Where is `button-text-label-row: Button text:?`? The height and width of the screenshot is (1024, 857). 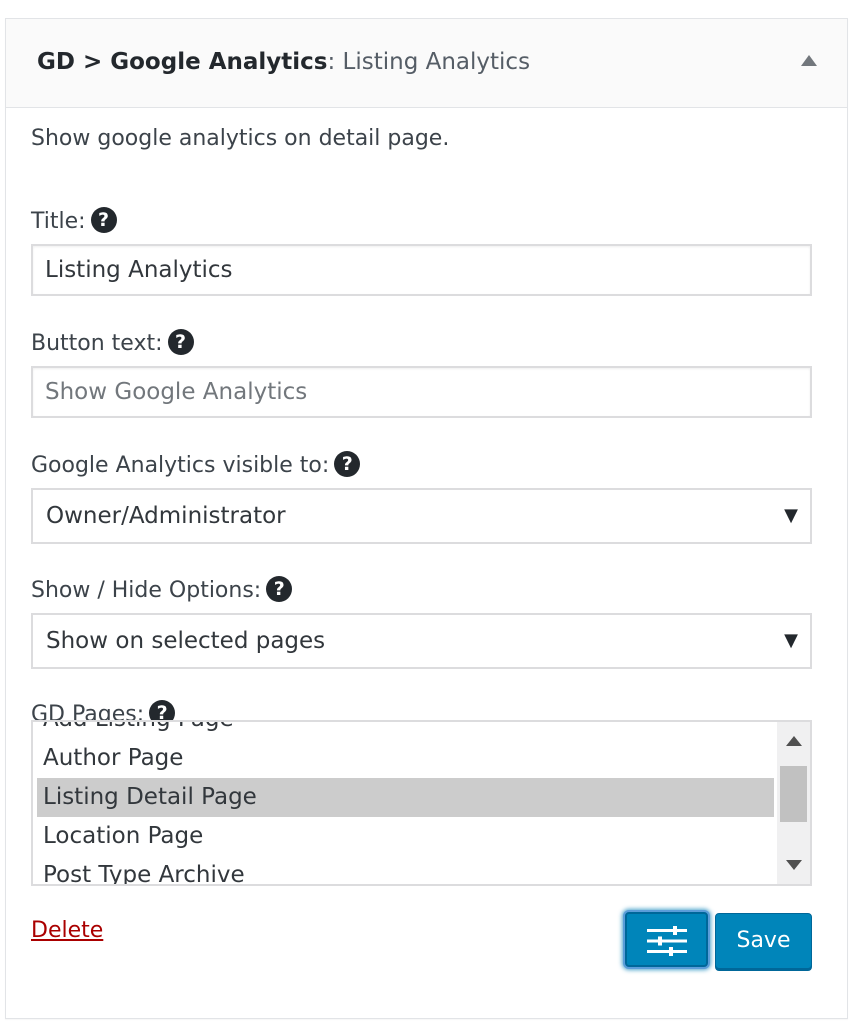 button-text-label-row: Button text:? is located at coordinates (112, 342).